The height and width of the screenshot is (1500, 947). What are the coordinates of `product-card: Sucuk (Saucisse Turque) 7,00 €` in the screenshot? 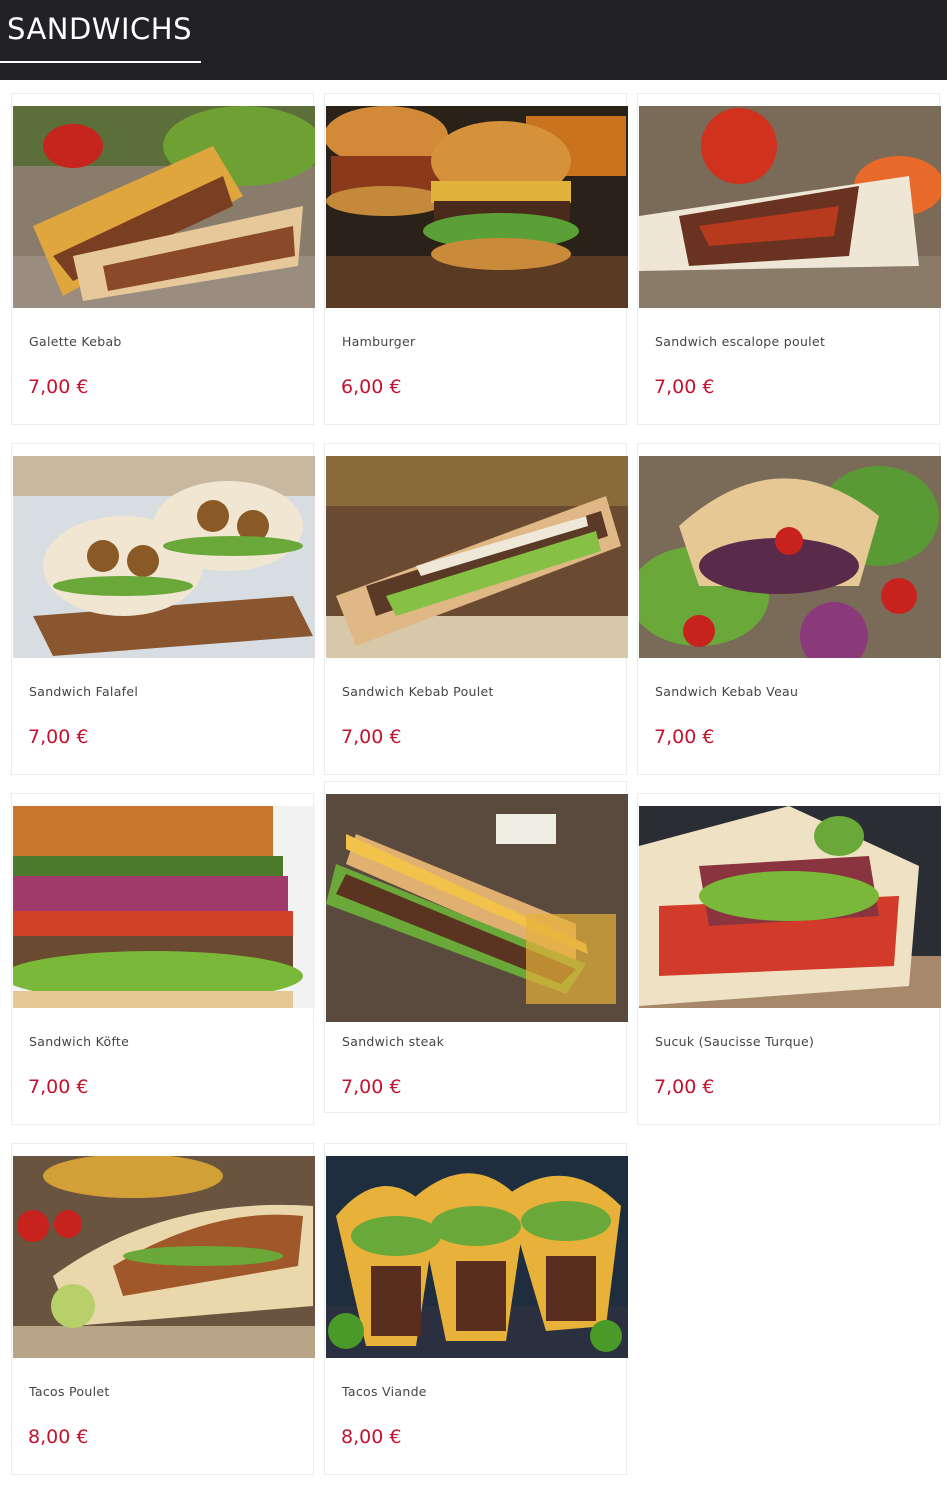 It's located at (789, 959).